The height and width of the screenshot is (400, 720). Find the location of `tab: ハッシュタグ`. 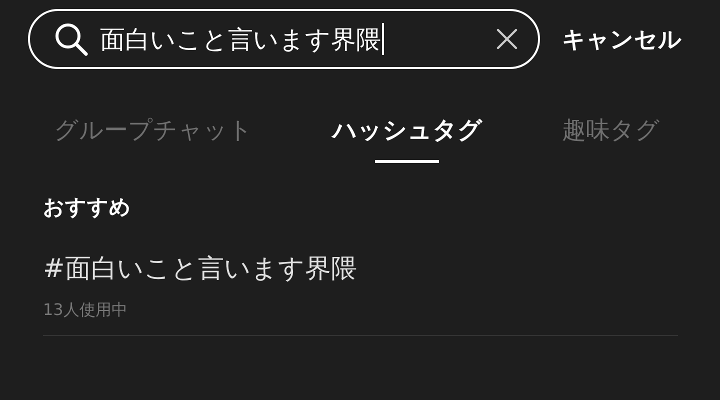

tab: ハッシュタグ is located at coordinates (407, 138).